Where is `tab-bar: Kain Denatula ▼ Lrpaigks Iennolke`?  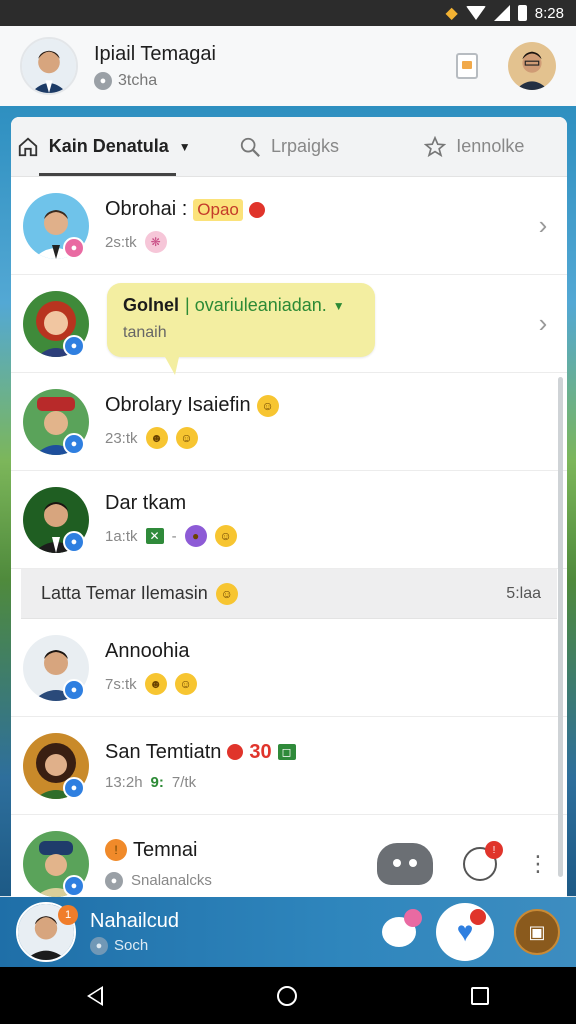 tab-bar: Kain Denatula ▼ Lrpaigks Iennolke is located at coordinates (289, 147).